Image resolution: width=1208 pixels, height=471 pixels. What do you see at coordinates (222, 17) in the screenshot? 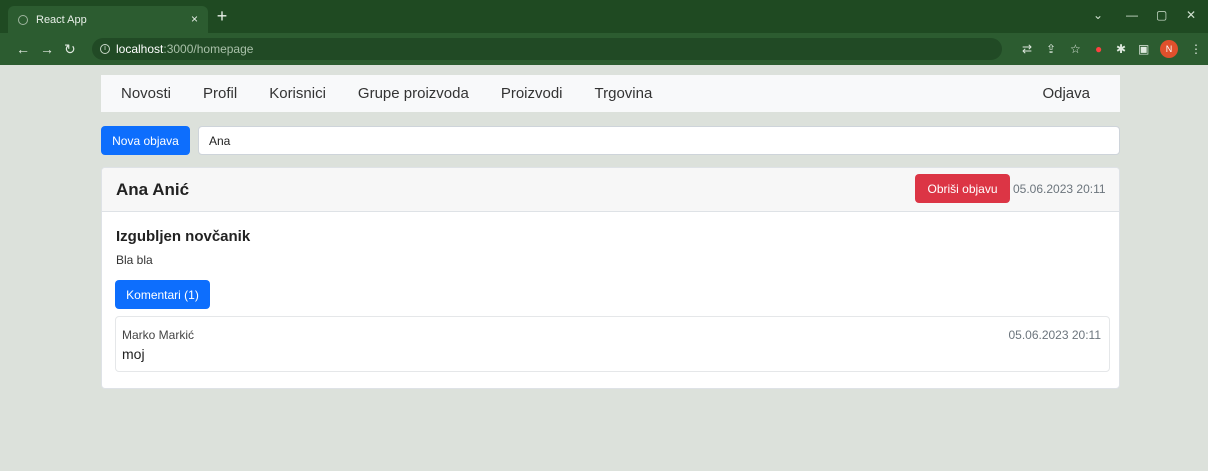
I see `new-tab-button: +` at bounding box center [222, 17].